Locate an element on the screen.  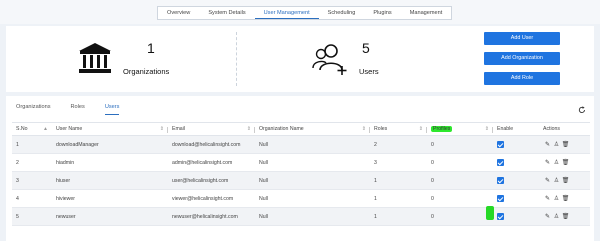
organizations-count: 1 is located at coordinates (151, 48).